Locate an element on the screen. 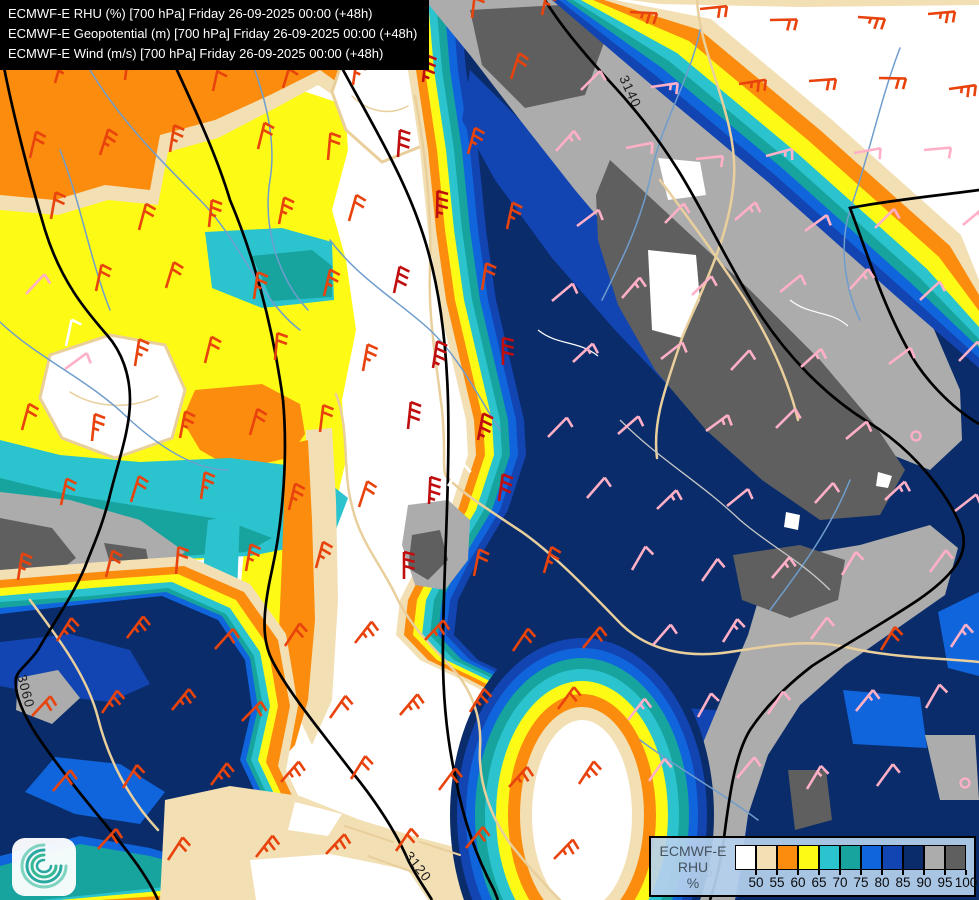 Image resolution: width=979 pixels, height=900 pixels. rh-legend: ECMWF-E RHU % 50 55 60 65 70 75 80 85 90 95 100 is located at coordinates (813, 866).